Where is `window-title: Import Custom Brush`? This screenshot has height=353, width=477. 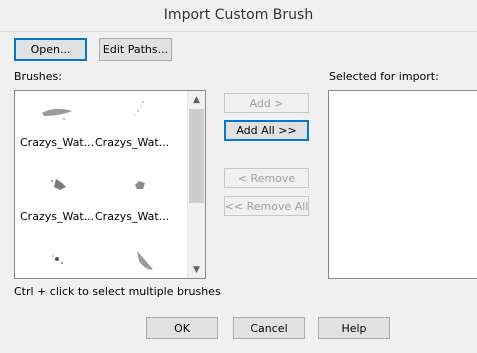
window-title: Import Custom Brush is located at coordinates (238, 15).